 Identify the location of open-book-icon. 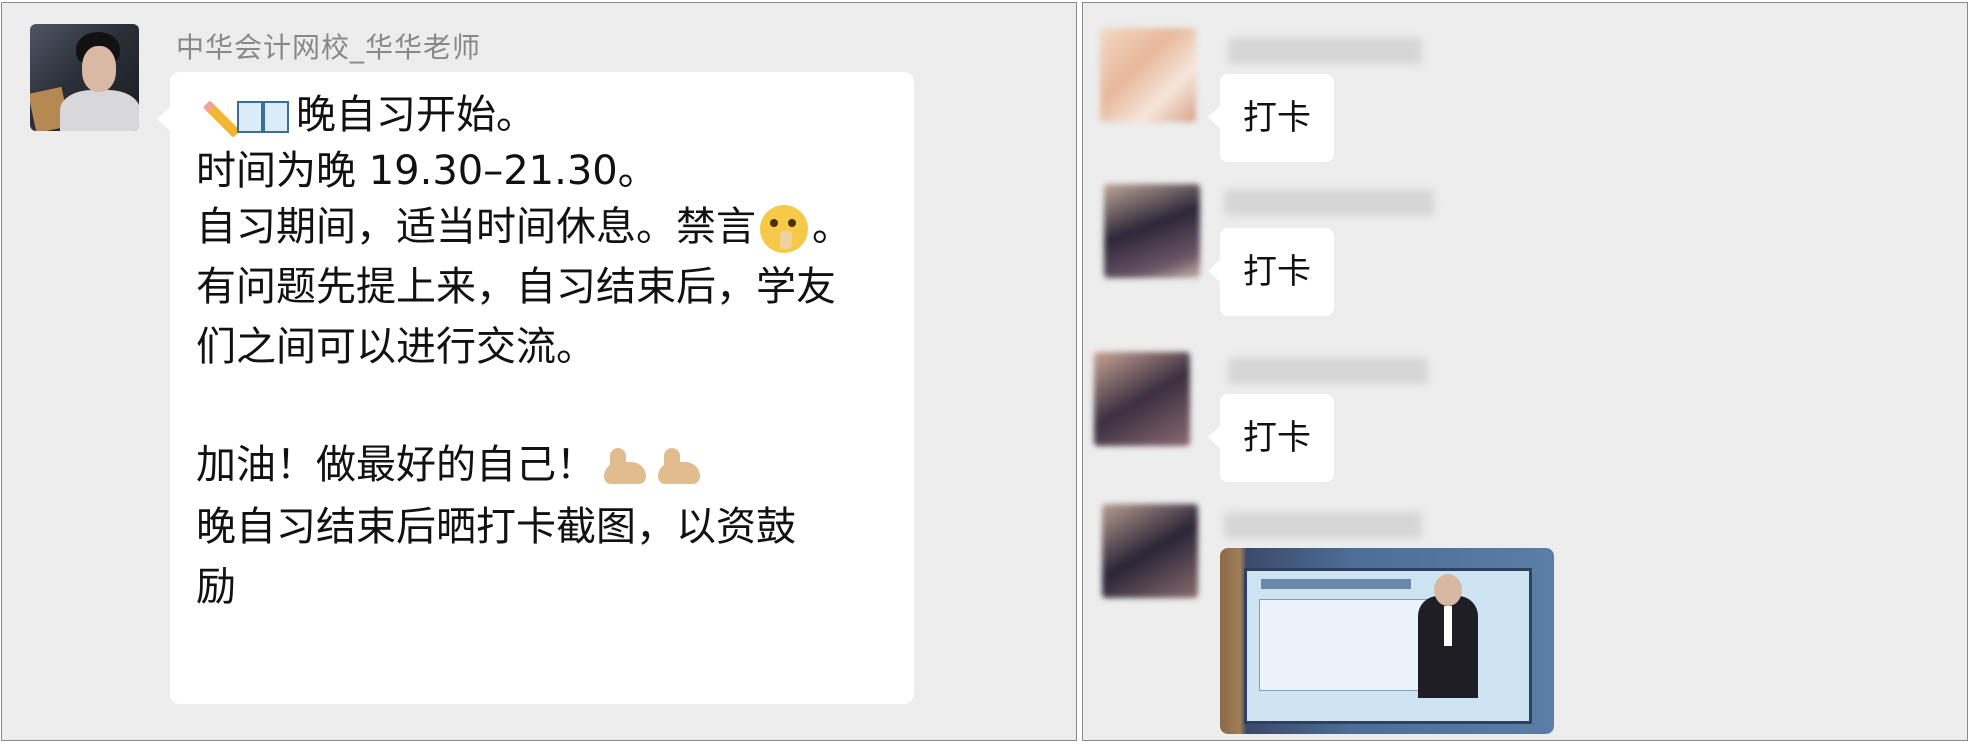
(264, 117).